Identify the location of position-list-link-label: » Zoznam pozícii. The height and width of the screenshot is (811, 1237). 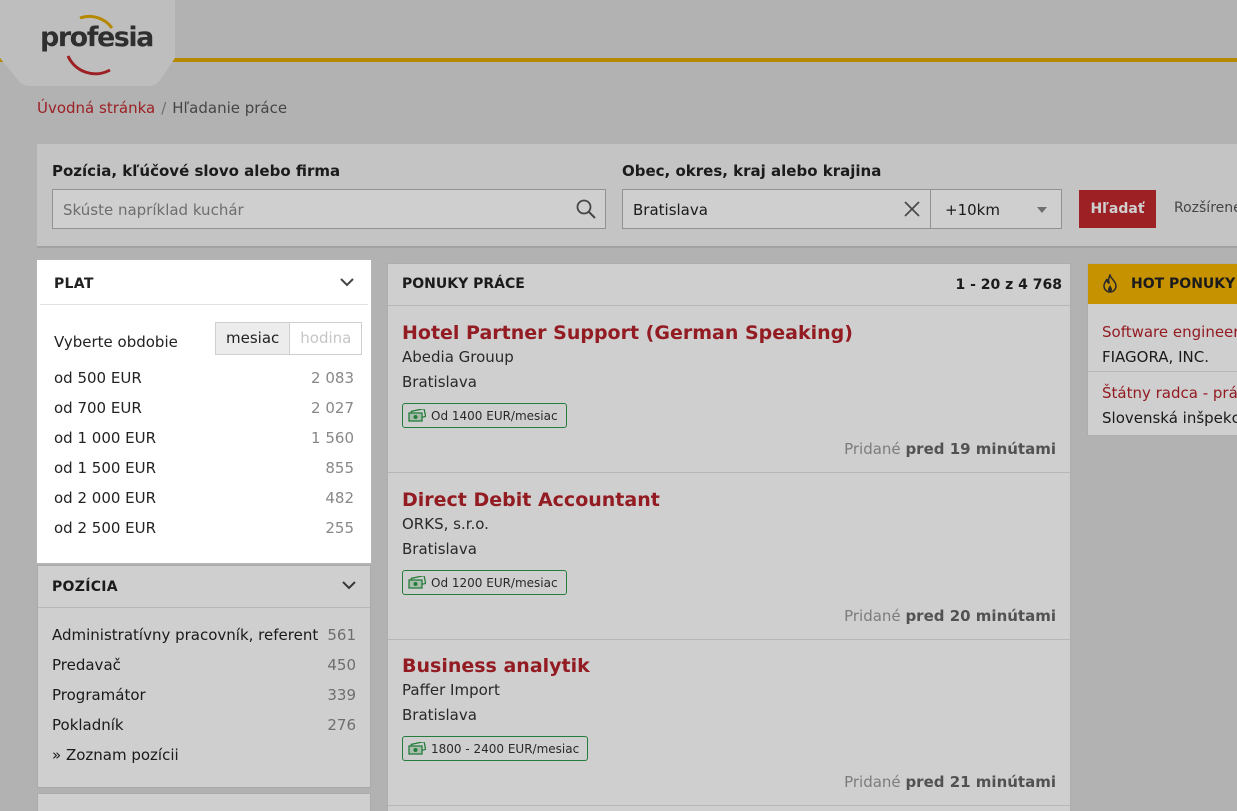
(115, 755).